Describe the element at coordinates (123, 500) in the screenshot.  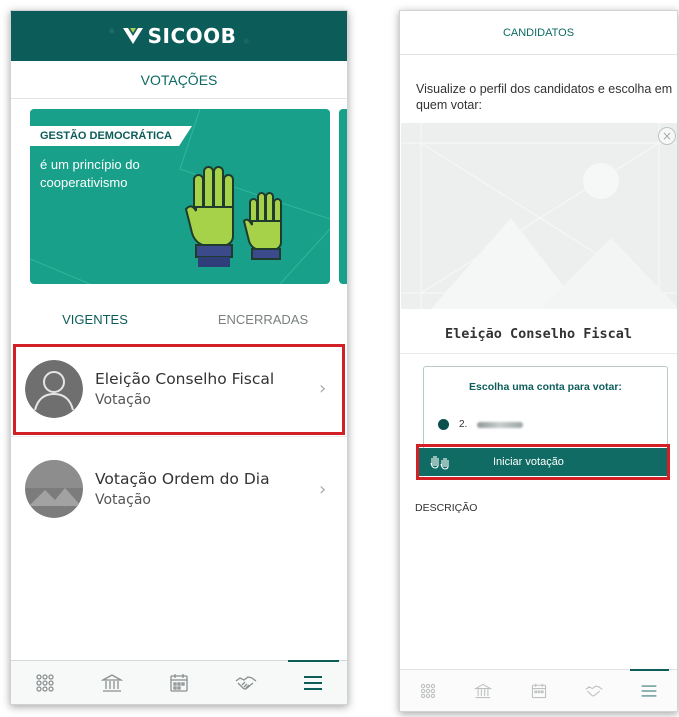
I see `list-item-subtitle: Votação` at that location.